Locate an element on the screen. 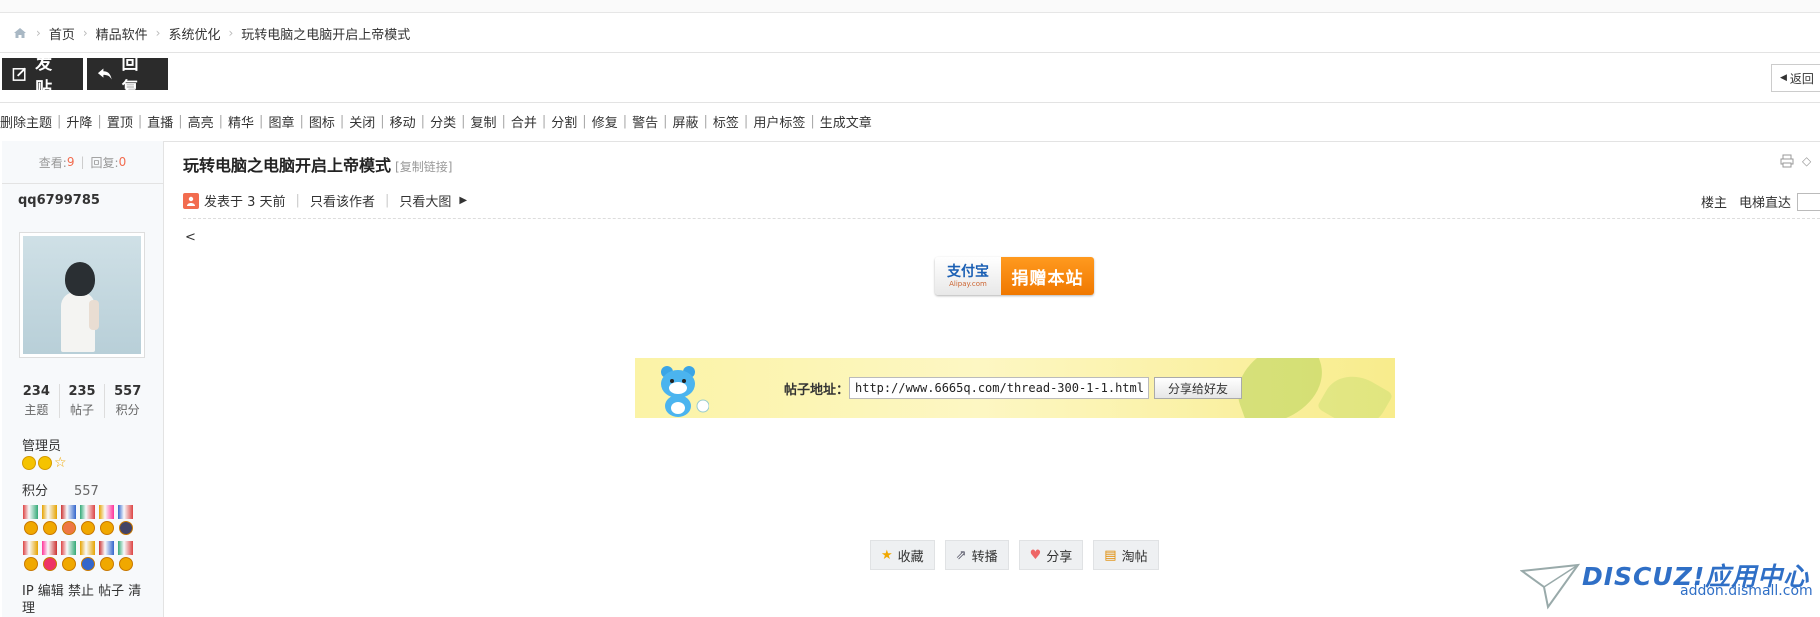 The width and height of the screenshot is (1820, 617). tool-item: 图章 is located at coordinates (281, 121).